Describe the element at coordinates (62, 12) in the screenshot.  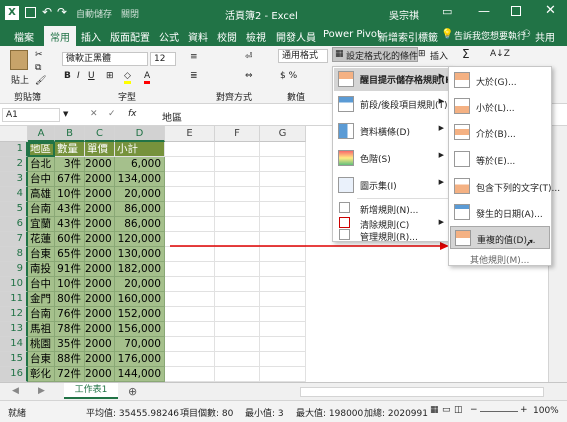
I see `redo-icon: ↷` at that location.